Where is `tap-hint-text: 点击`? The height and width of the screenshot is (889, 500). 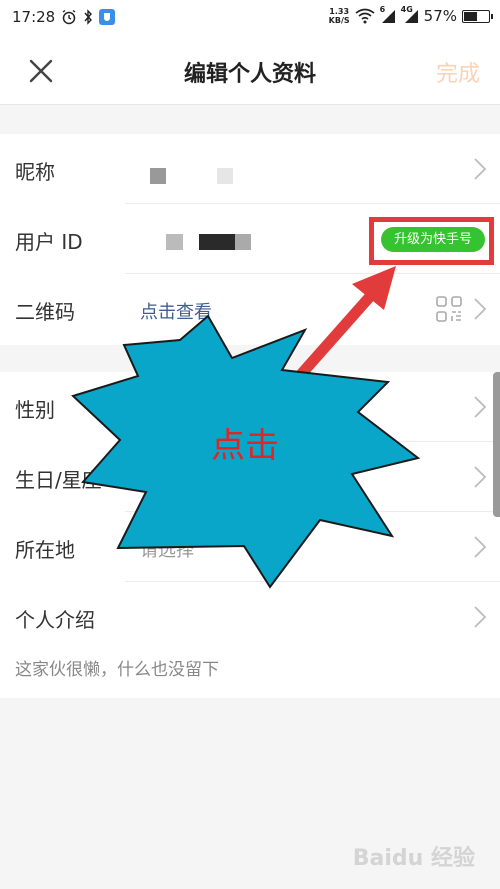
tap-hint-text: 点击 is located at coordinates (245, 446).